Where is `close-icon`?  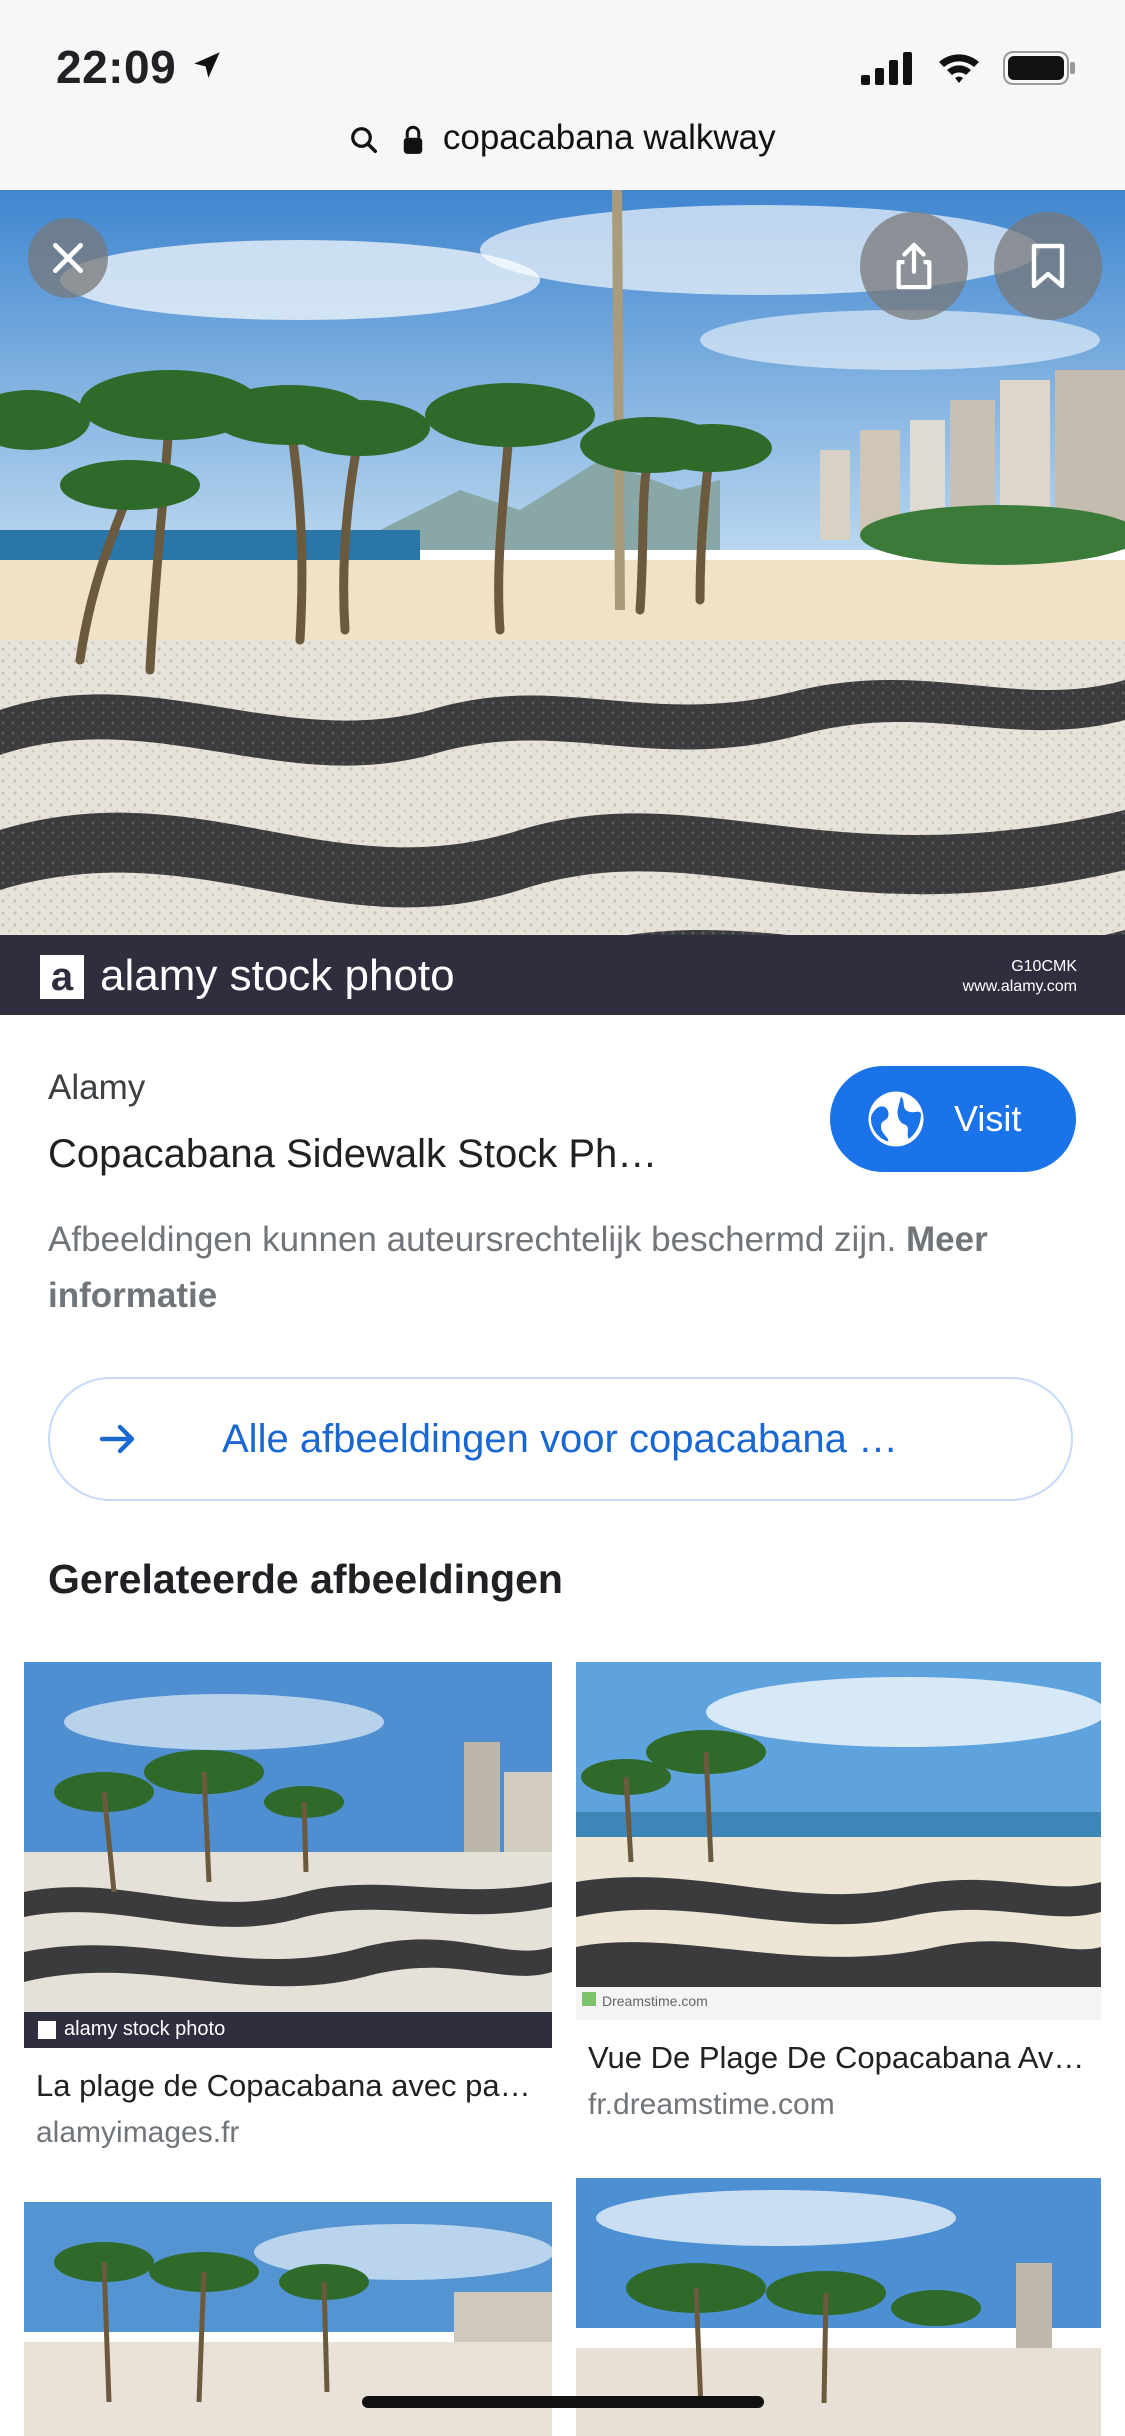
close-icon is located at coordinates (68, 258).